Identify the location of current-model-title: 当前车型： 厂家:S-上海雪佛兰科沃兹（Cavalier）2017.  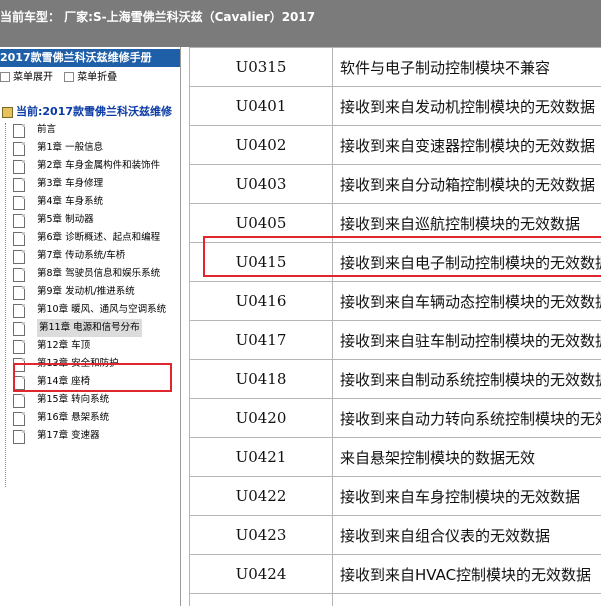
(158, 17).